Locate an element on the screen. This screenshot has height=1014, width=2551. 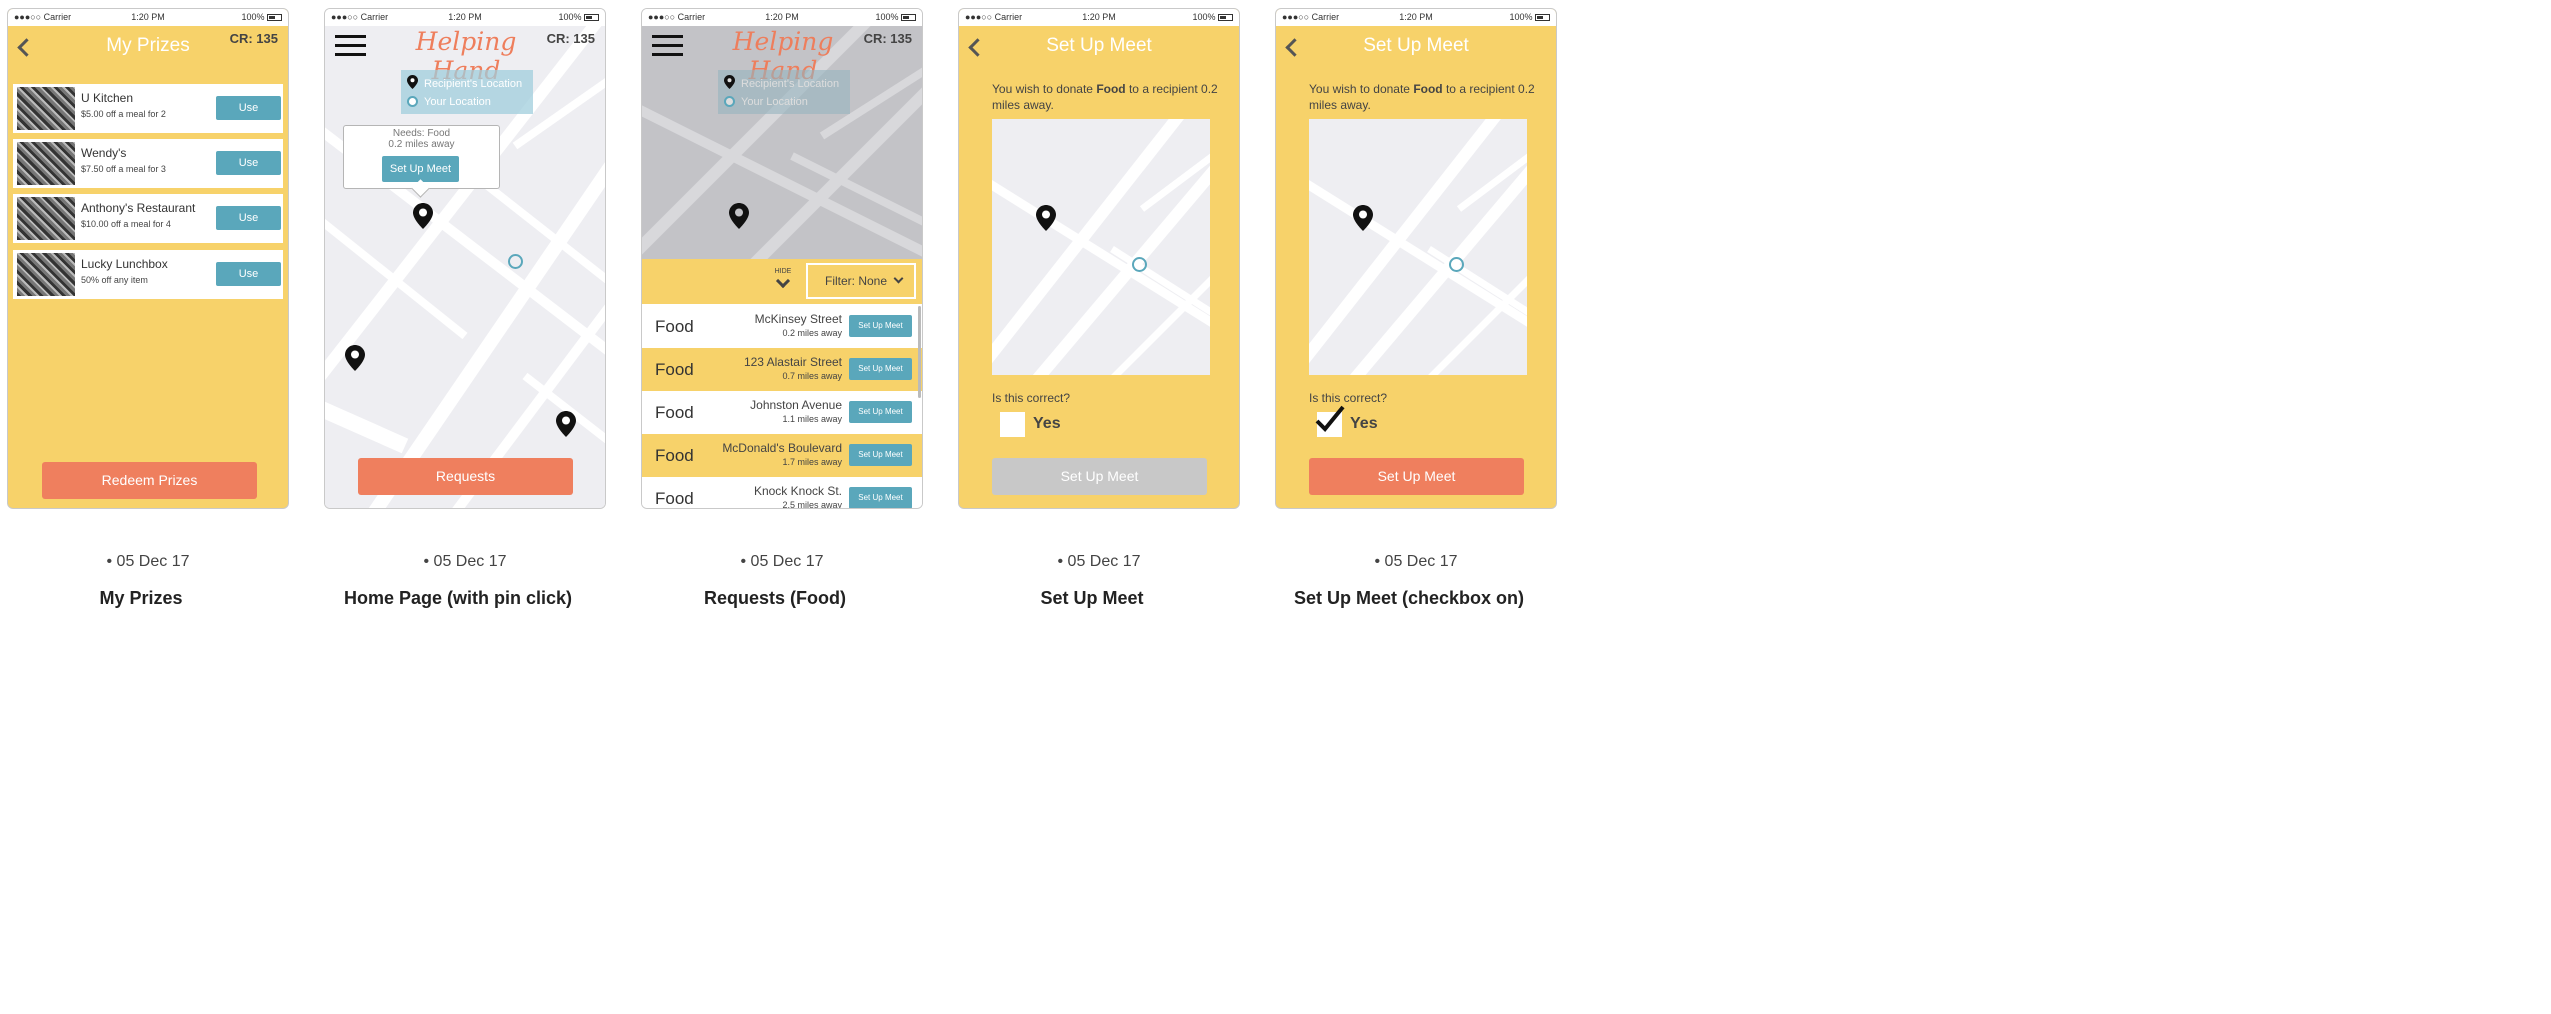
prize-name: Anthony's Restaurant is located at coordinates (138, 208).